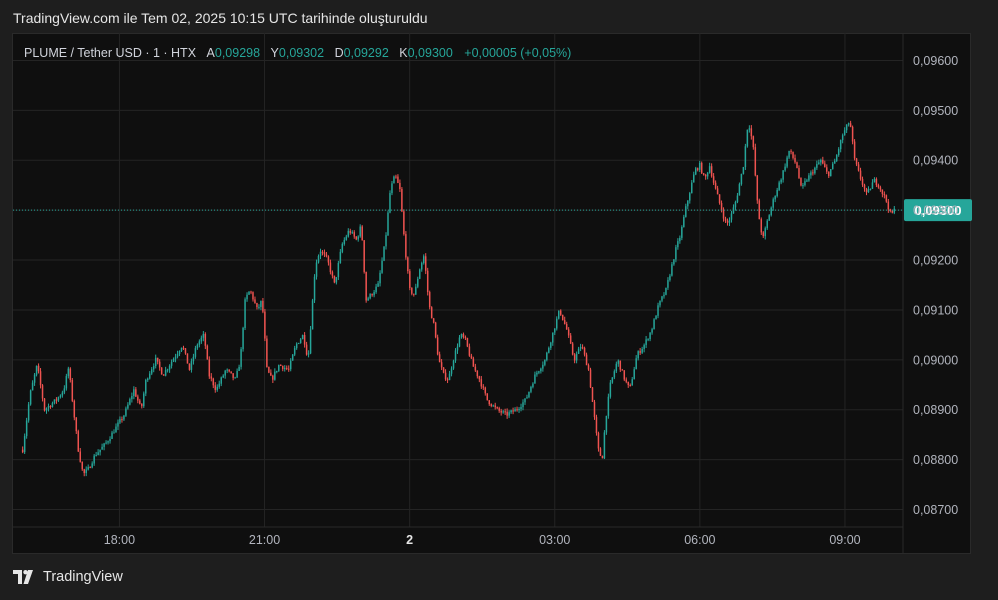 This screenshot has height=600, width=998. I want to click on legend-high-label: Y, so click(274, 53).